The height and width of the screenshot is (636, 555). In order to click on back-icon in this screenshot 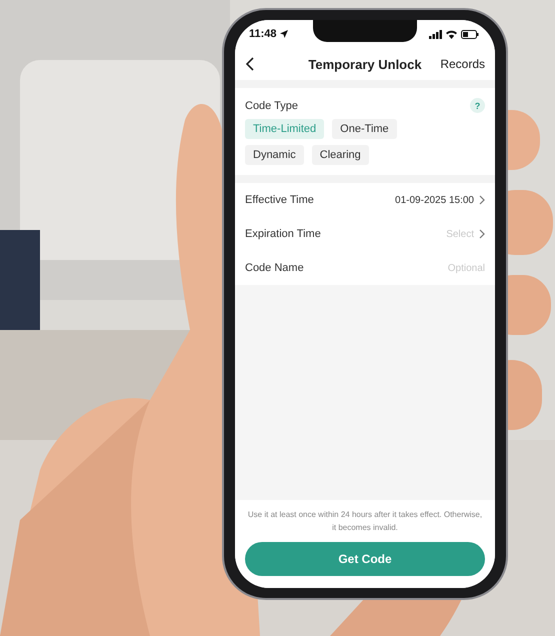, I will do `click(249, 64)`.